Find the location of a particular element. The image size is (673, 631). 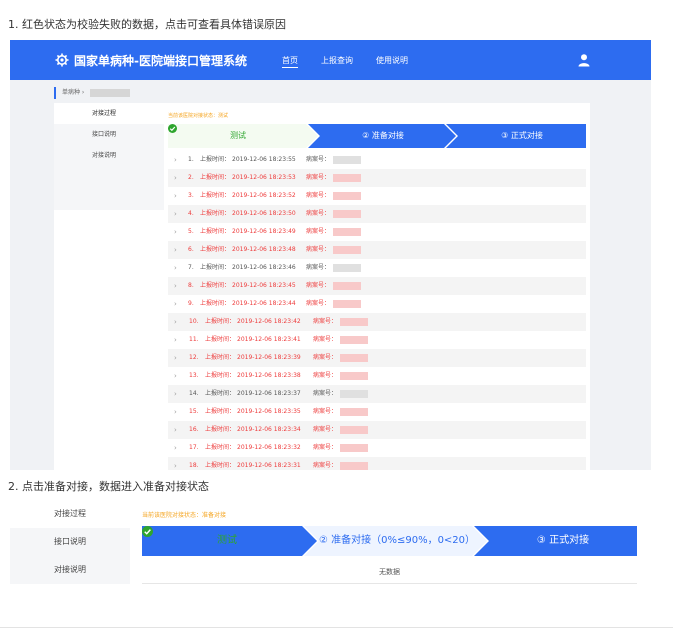

divider is located at coordinates (336, 627).